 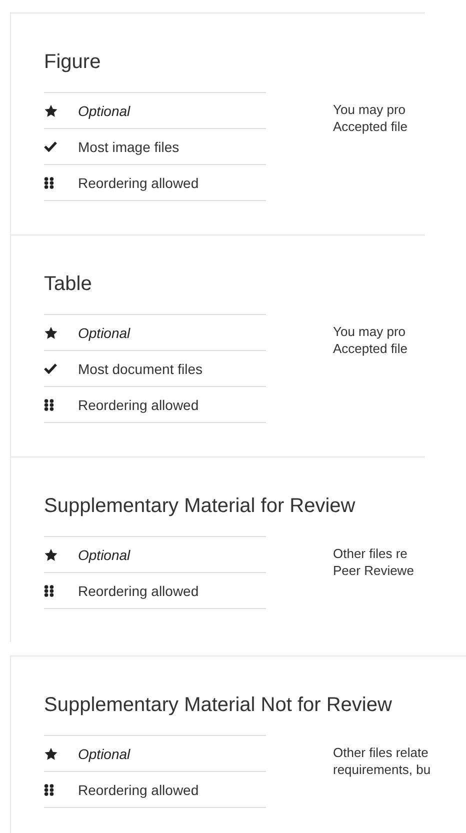 I want to click on description-line: Other files re, so click(x=370, y=553).